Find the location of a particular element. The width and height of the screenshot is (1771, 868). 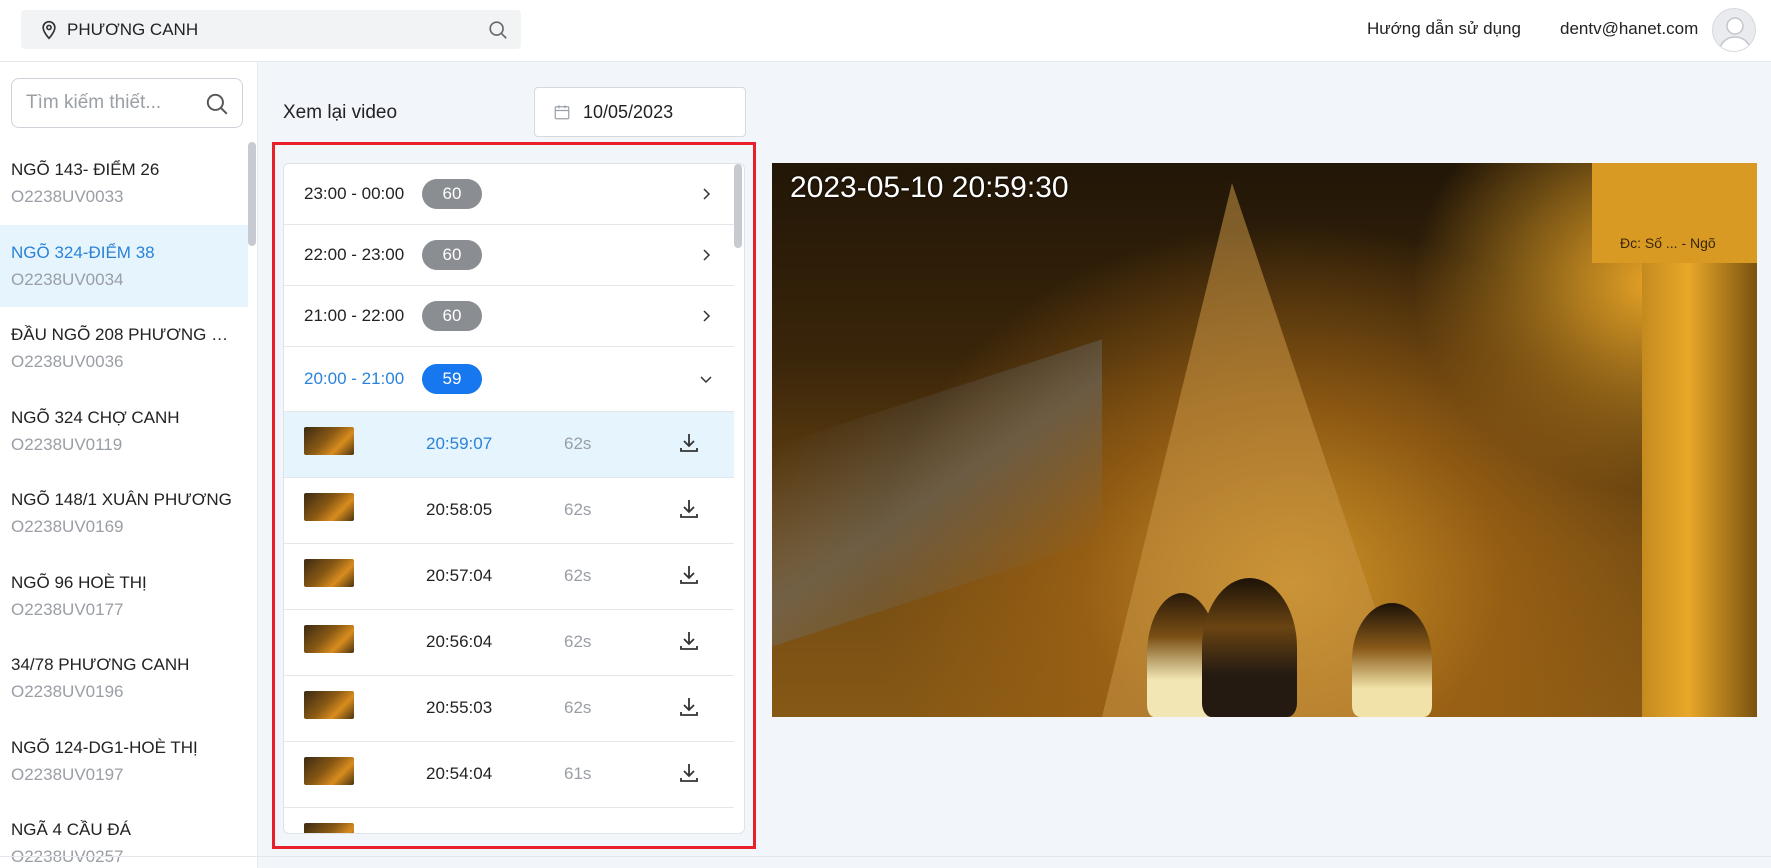

calendar-icon is located at coordinates (562, 112).